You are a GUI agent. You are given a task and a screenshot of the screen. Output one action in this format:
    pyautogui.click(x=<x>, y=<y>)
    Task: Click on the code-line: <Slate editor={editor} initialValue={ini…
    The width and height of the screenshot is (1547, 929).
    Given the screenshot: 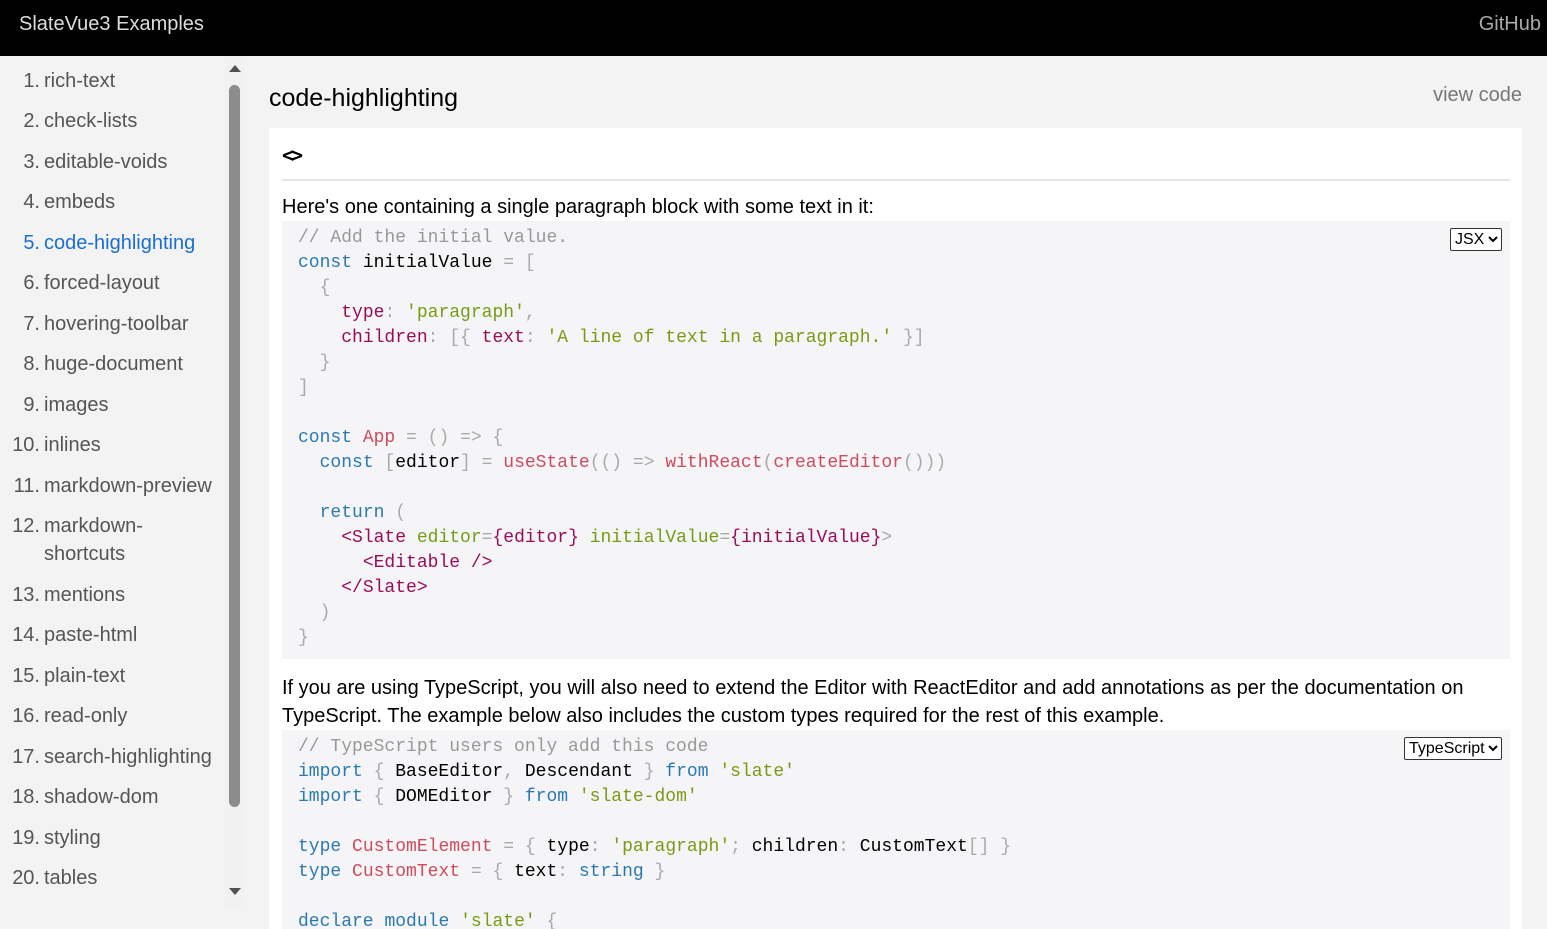 What is the action you would take?
    pyautogui.click(x=622, y=538)
    